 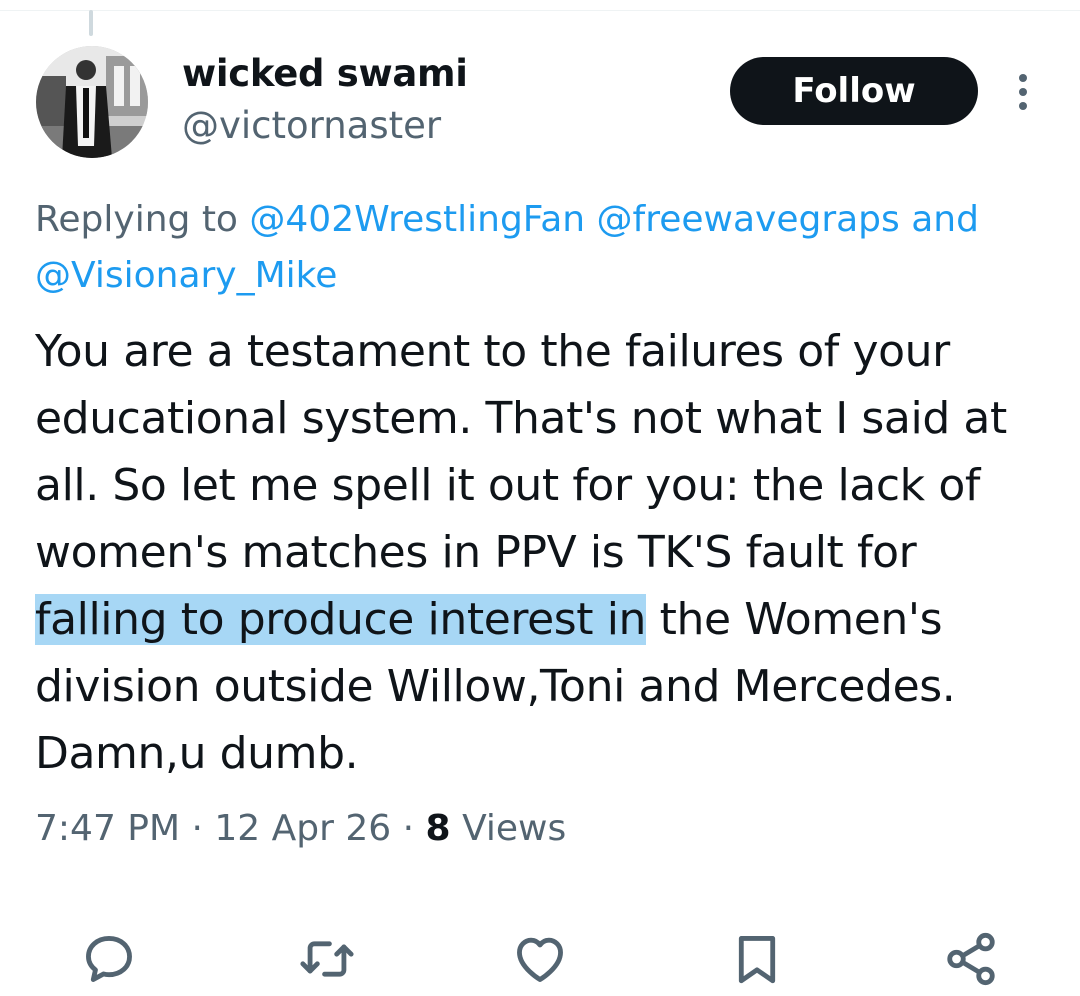 I want to click on action-bar, so click(x=540, y=960).